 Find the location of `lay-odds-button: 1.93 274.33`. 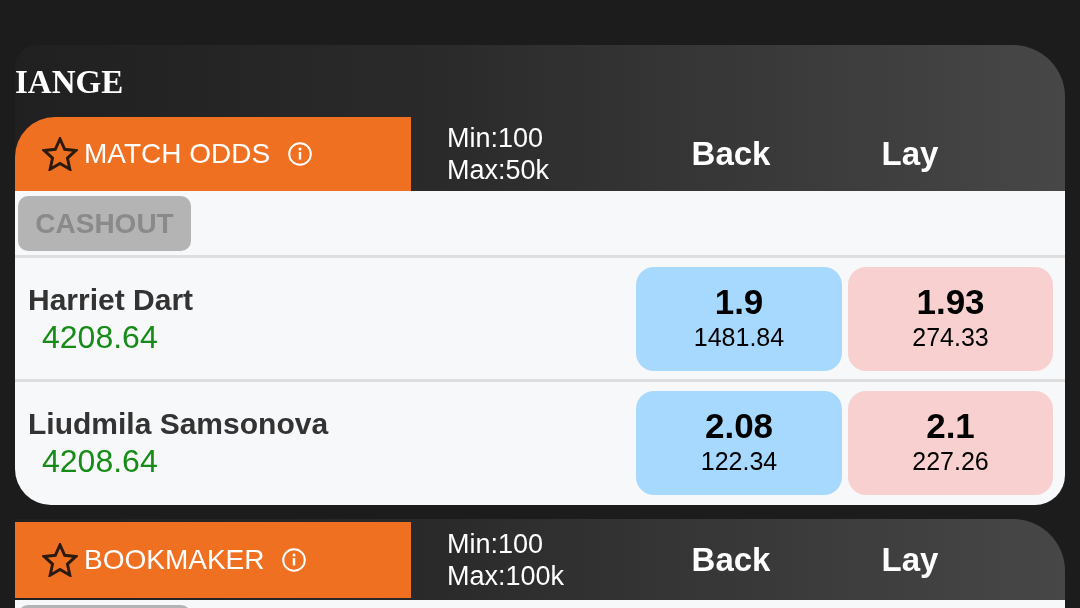

lay-odds-button: 1.93 274.33 is located at coordinates (950, 318).